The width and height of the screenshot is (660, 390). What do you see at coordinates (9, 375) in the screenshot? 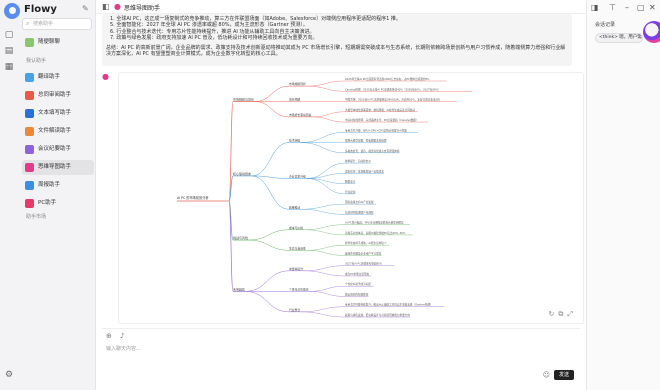
I see `settings-icon: ⚙` at bounding box center [9, 375].